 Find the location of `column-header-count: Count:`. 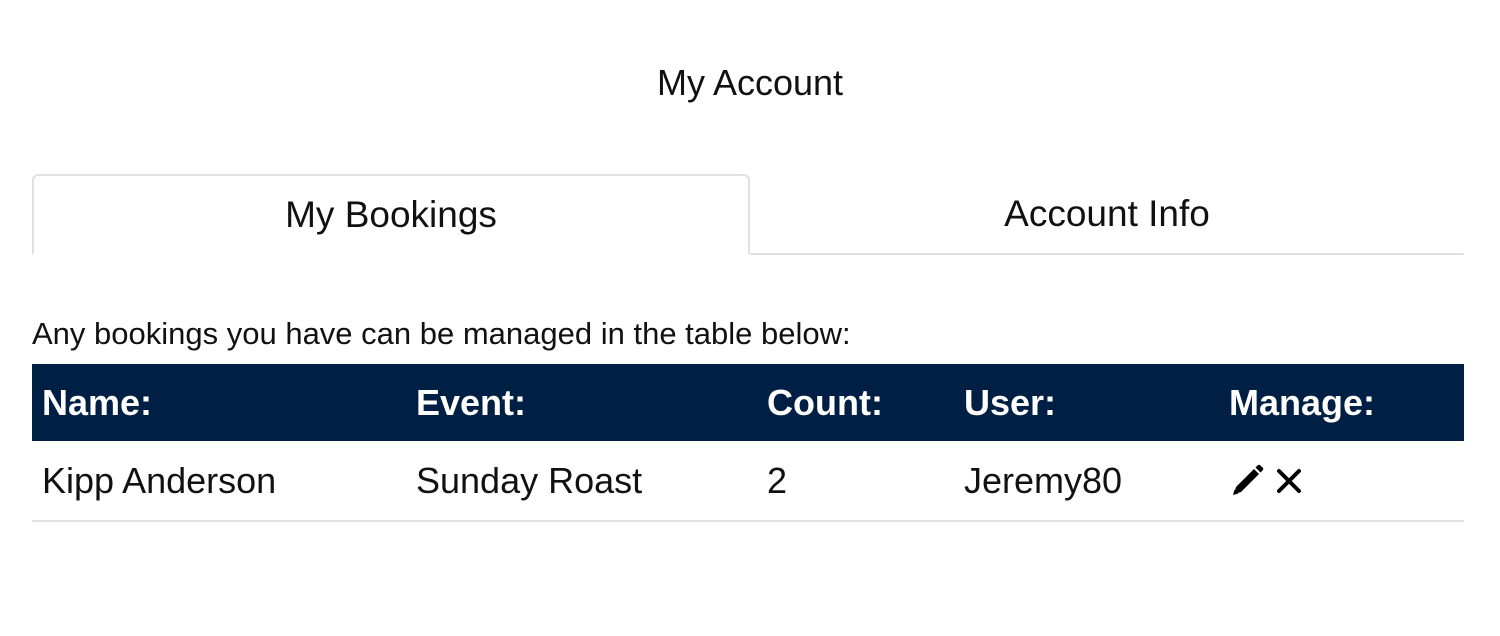

column-header-count: Count: is located at coordinates (855, 402).